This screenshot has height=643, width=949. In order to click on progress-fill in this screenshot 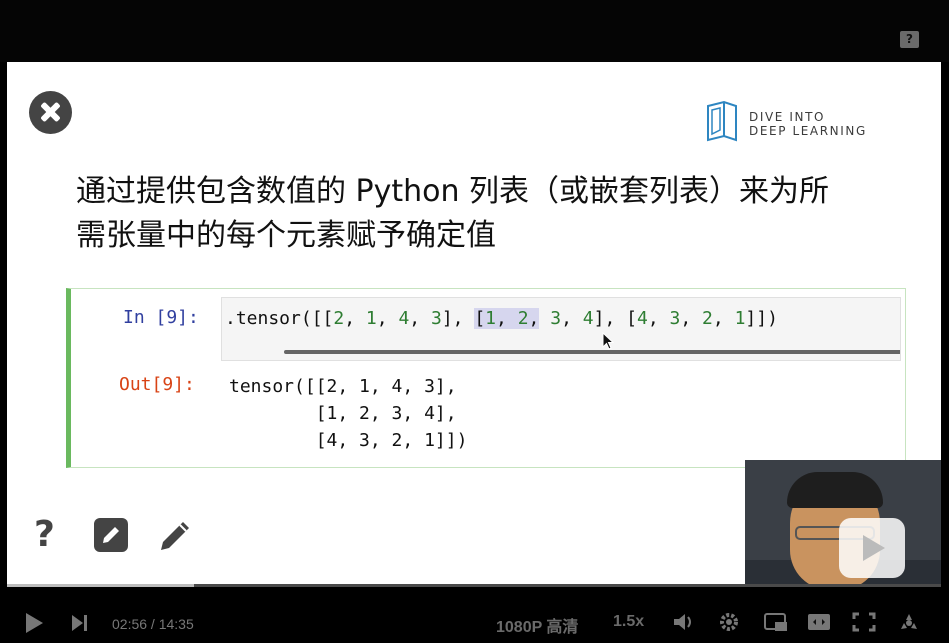, I will do `click(100, 585)`.